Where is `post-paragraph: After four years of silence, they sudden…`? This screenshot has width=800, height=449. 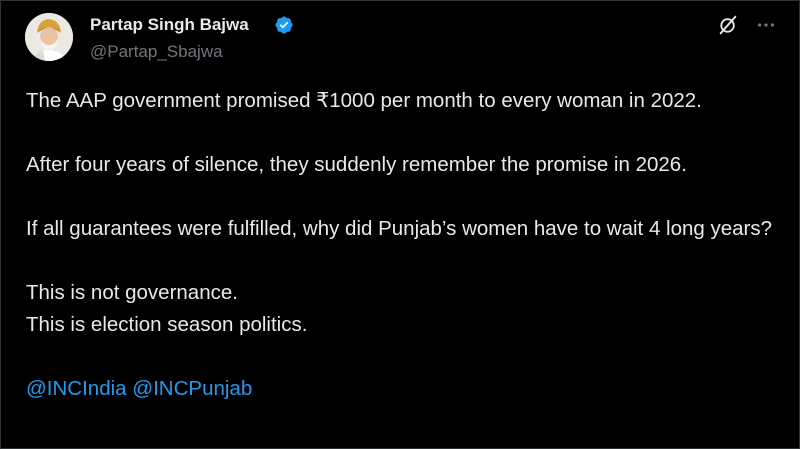 post-paragraph: After four years of silence, they sudden… is located at coordinates (356, 164).